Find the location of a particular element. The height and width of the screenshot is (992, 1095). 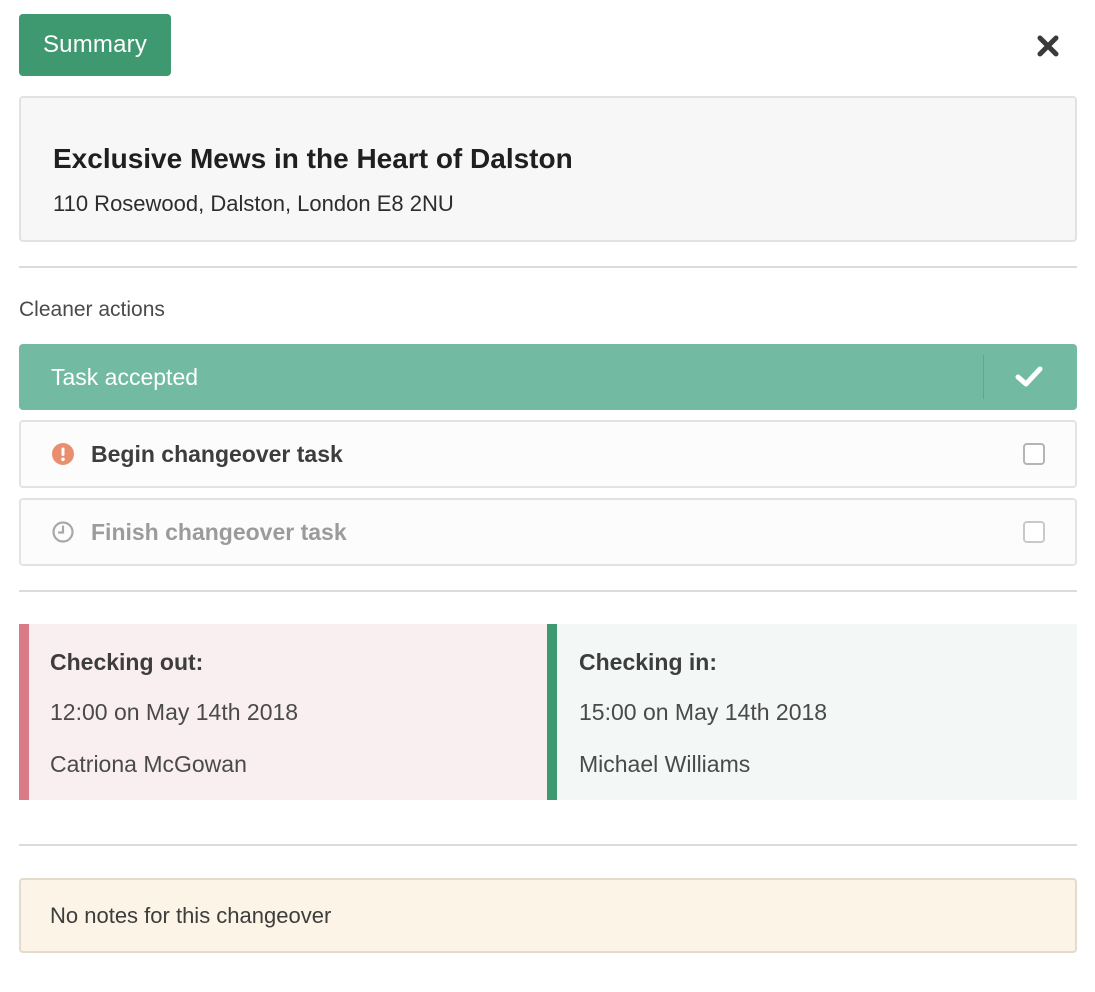

action-task-accepted: Task accepted is located at coordinates (548, 377).